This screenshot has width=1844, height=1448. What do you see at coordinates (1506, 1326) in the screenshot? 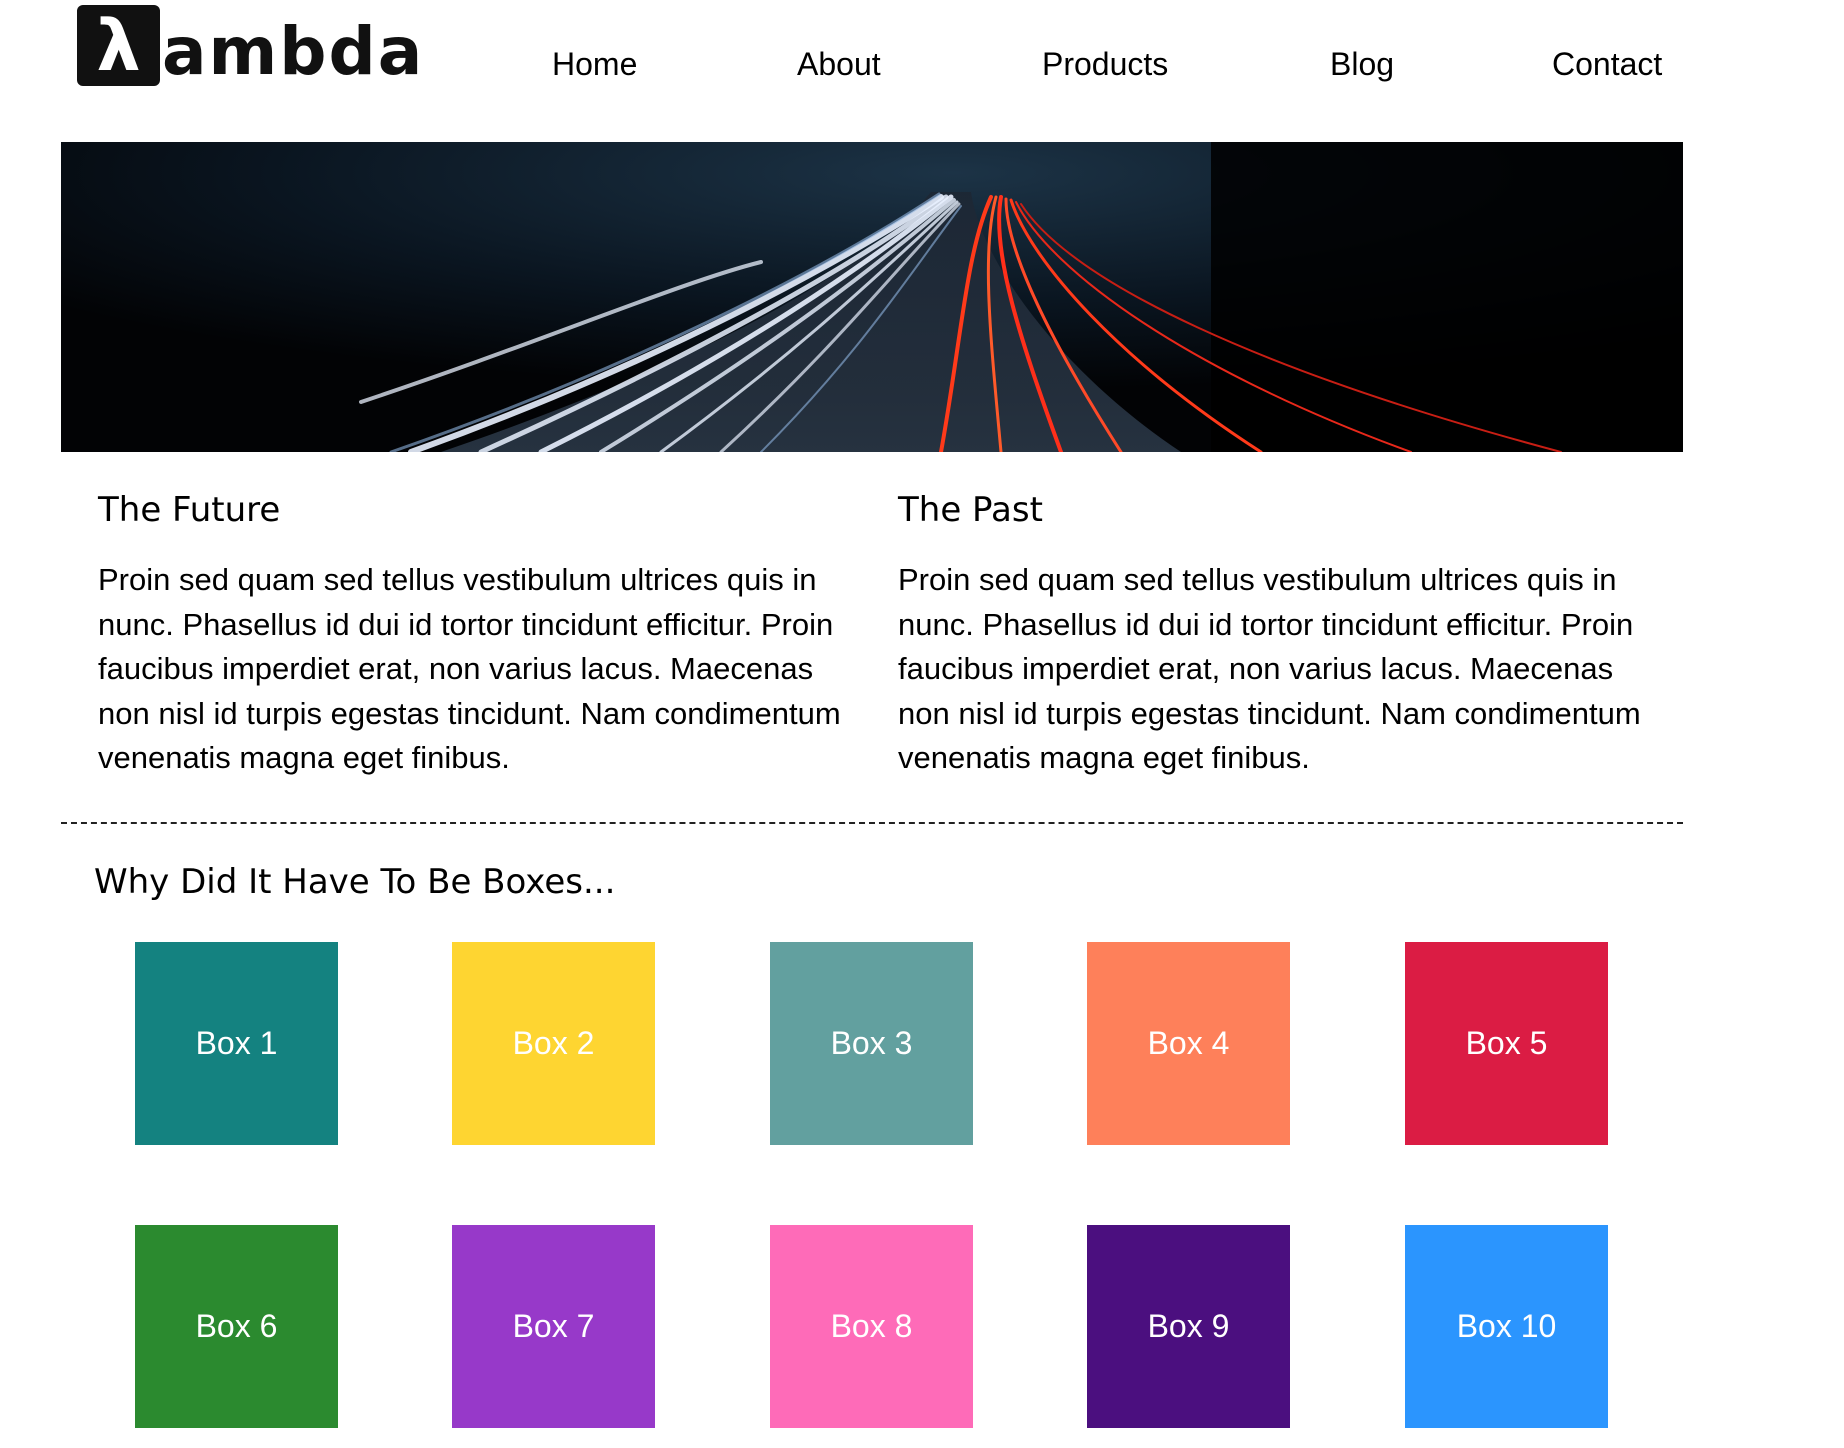
I see `box-10: Box 10` at bounding box center [1506, 1326].